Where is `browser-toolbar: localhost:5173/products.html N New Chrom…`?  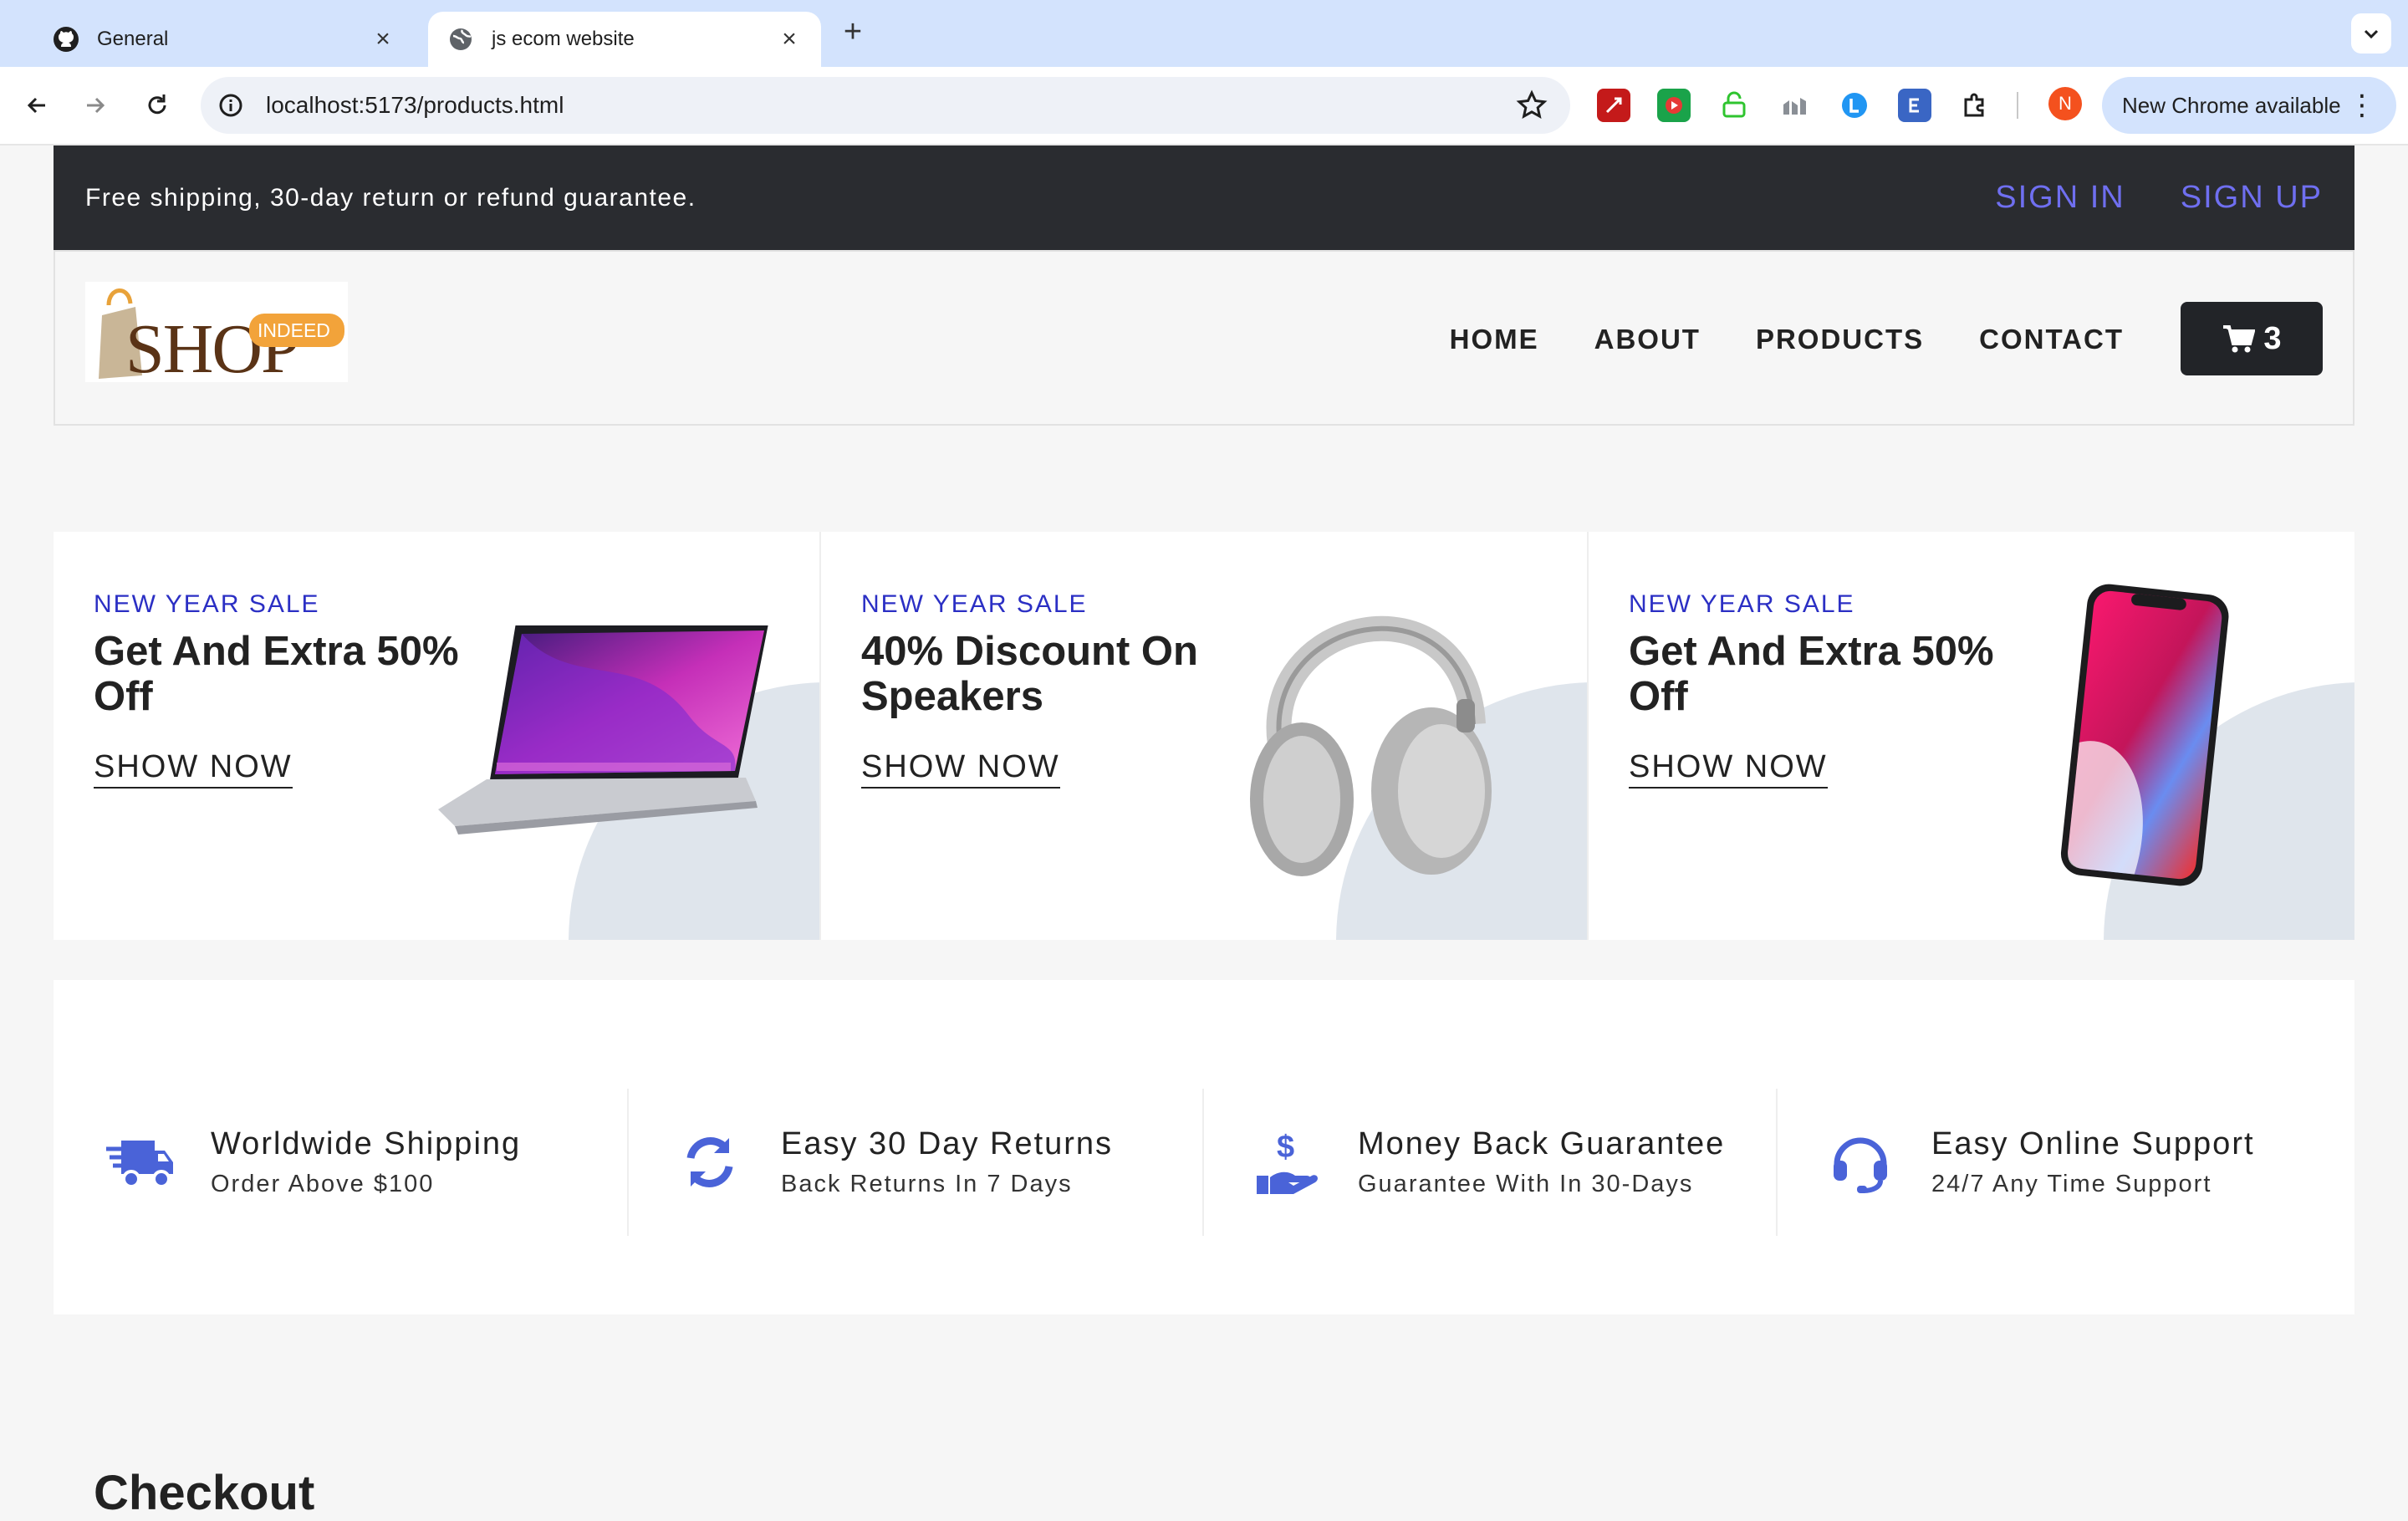
browser-toolbar: localhost:5173/products.html N New Chrom… is located at coordinates (1204, 106).